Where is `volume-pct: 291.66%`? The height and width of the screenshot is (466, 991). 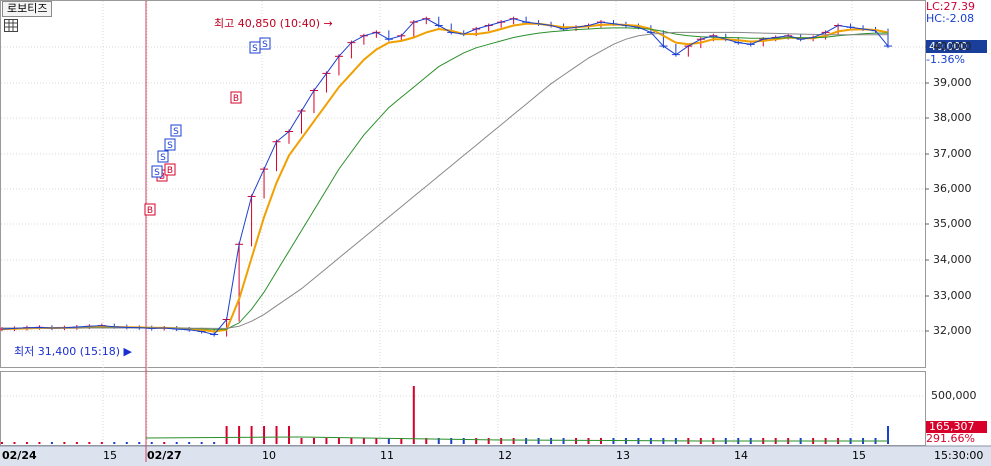
volume-pct: 291.66% is located at coordinates (950, 438).